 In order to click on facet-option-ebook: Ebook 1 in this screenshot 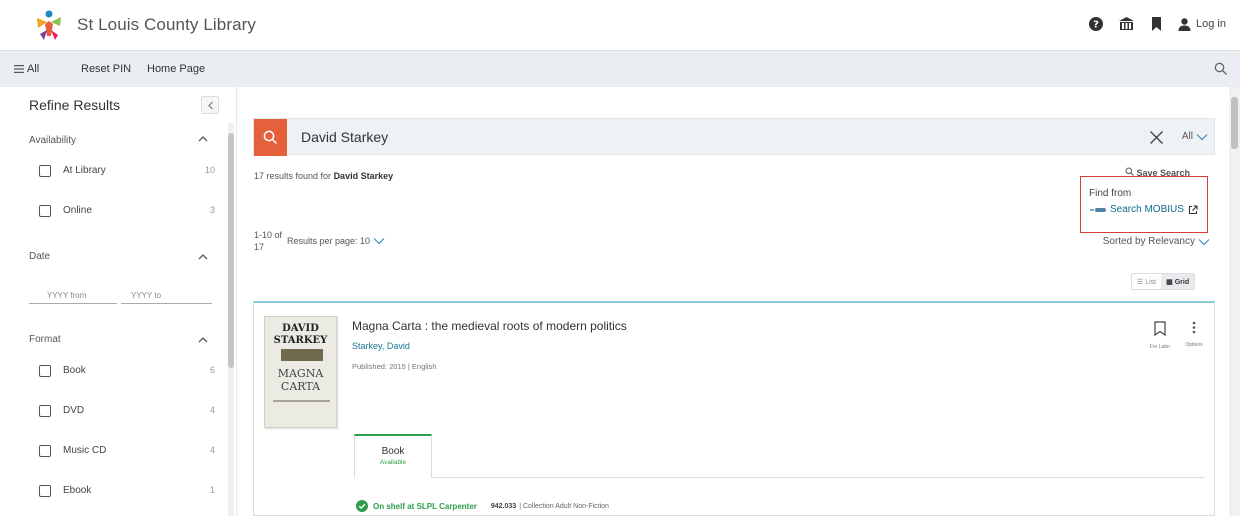, I will do `click(127, 493)`.